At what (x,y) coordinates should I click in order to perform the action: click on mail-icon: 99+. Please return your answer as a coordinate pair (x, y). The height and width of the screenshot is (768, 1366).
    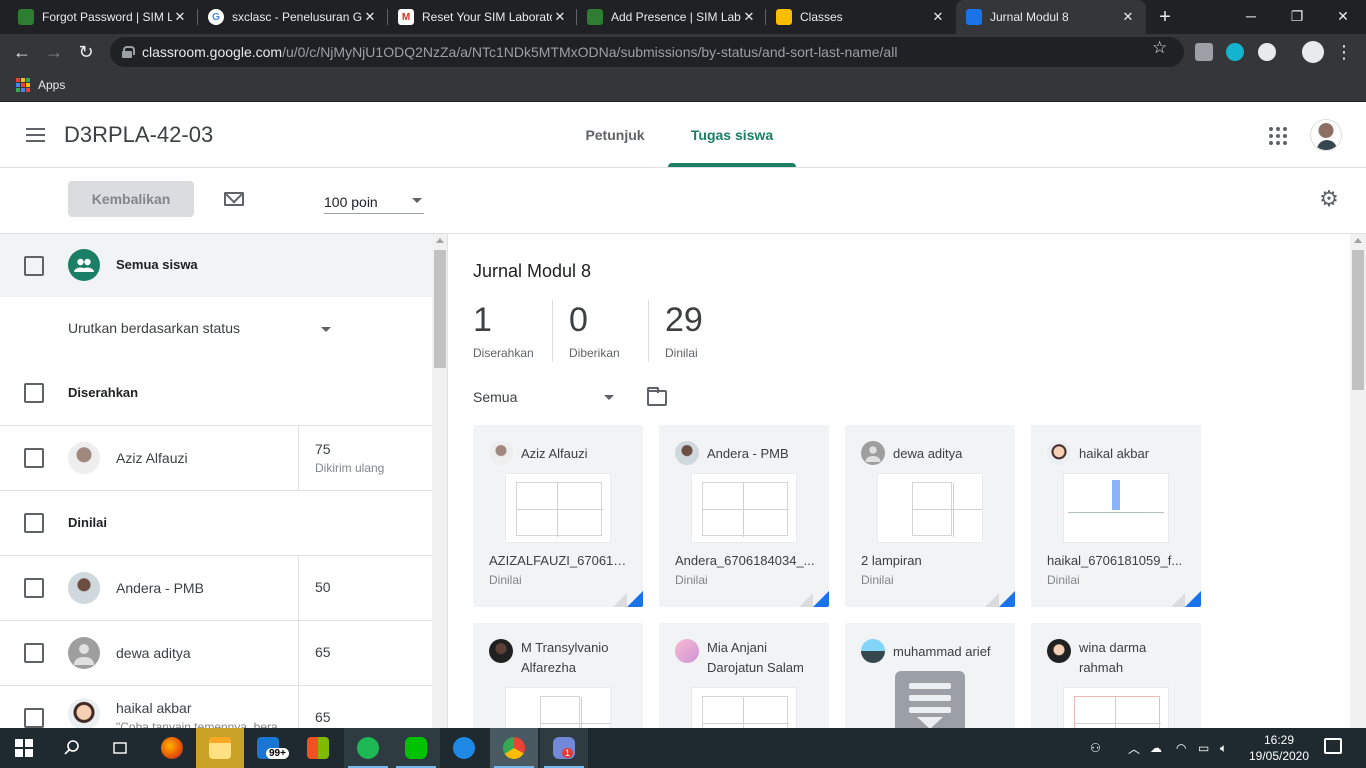
    Looking at the image, I should click on (268, 748).